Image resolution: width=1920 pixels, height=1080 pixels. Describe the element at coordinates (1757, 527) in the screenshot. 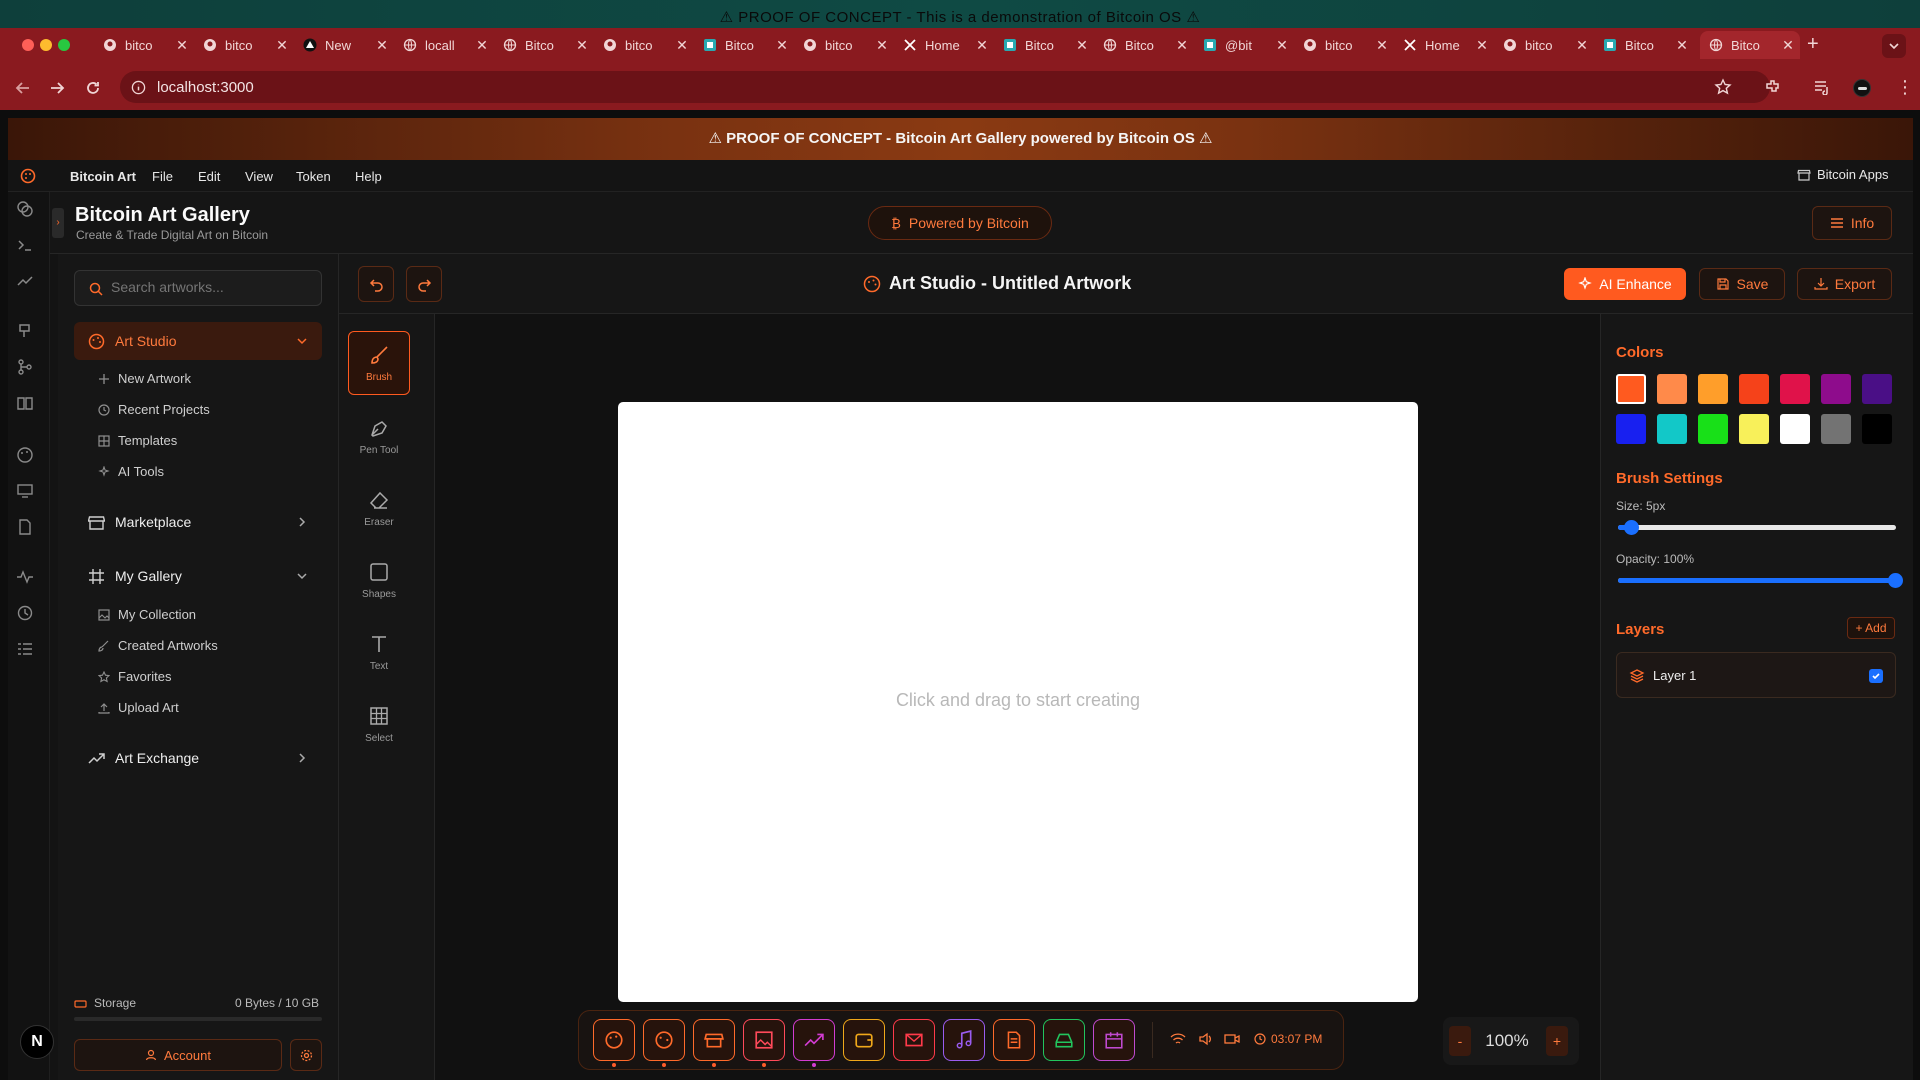

I see `brush-size-slider` at that location.